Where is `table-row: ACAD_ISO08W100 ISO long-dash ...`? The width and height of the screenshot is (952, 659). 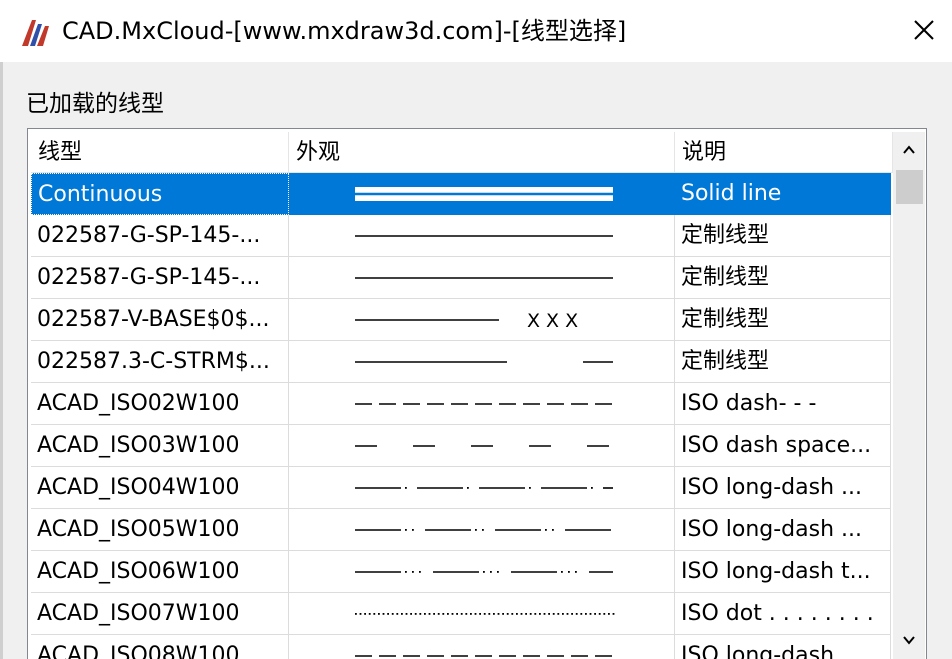
table-row: ACAD_ISO08W100 ISO long-dash ... is located at coordinates (461, 647).